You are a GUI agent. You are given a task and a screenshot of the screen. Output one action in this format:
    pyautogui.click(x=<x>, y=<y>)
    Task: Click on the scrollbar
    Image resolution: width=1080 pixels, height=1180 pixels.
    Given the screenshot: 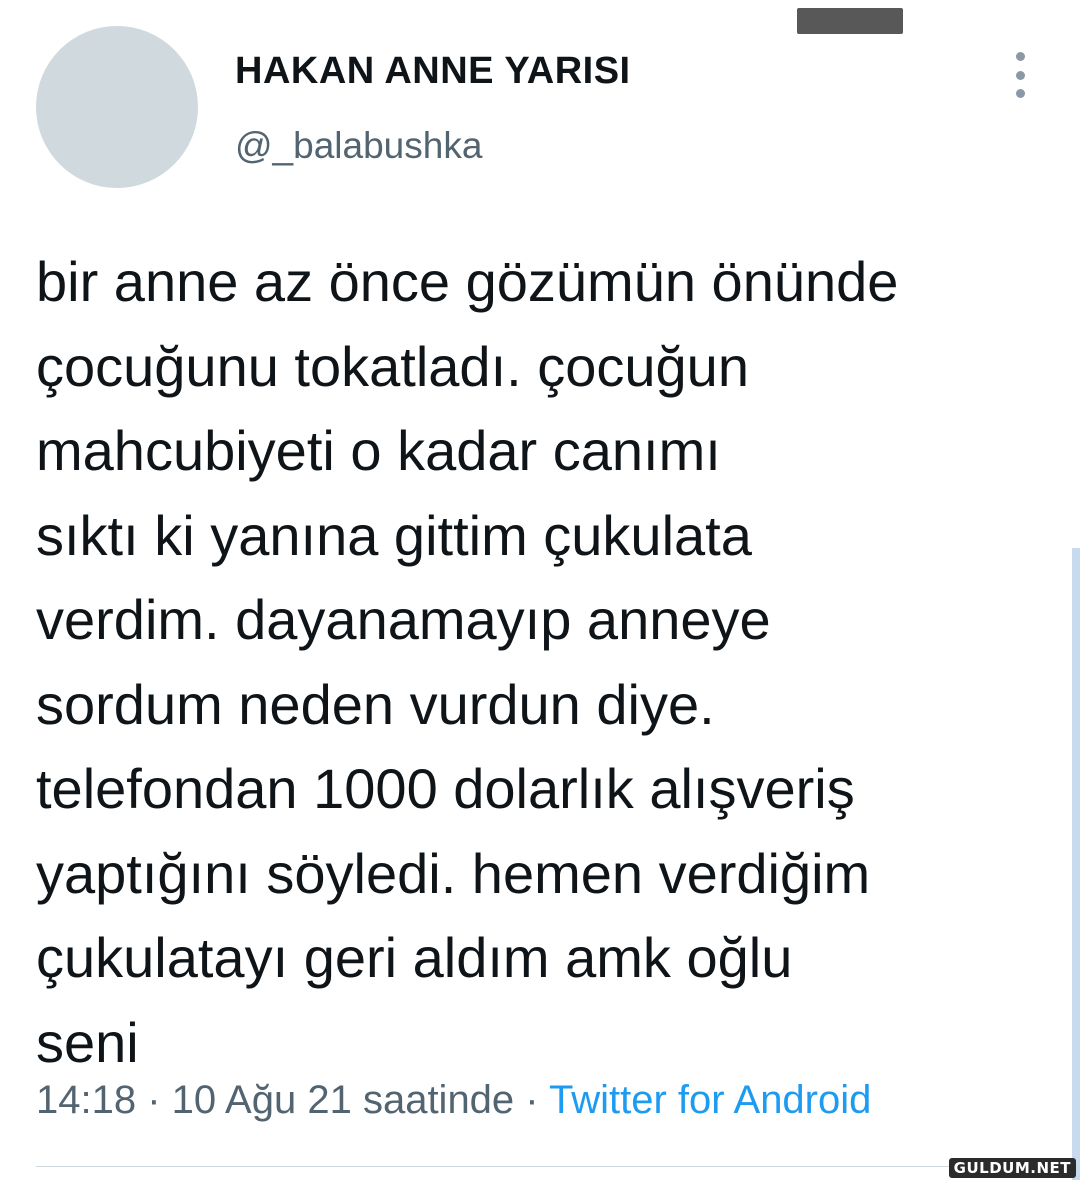 What is the action you would take?
    pyautogui.click(x=1076, y=864)
    